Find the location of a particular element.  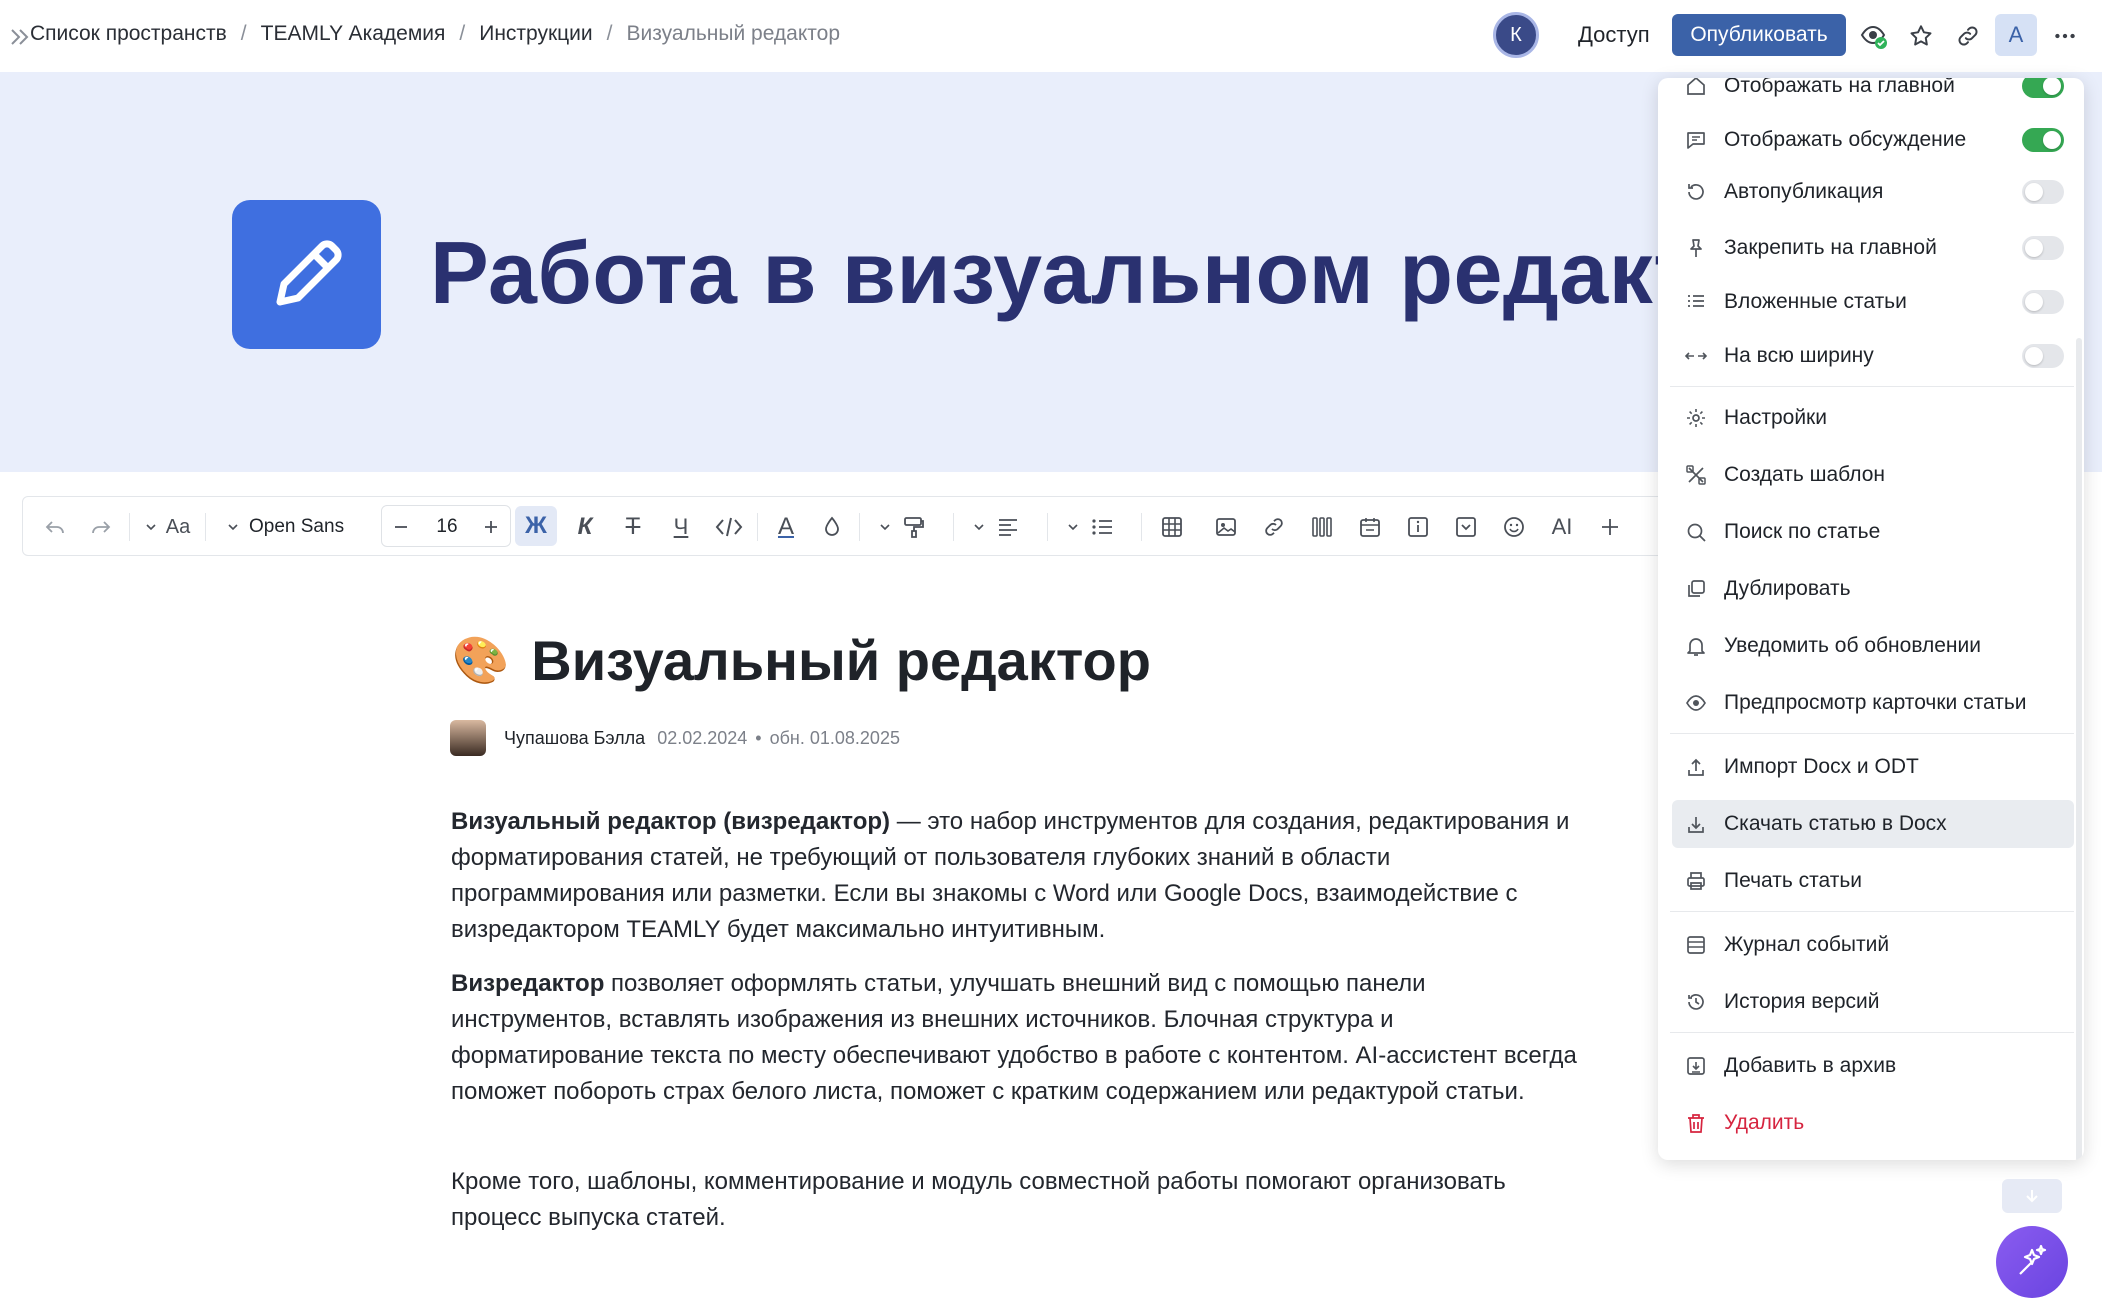

menu-divider is located at coordinates (1872, 1032).